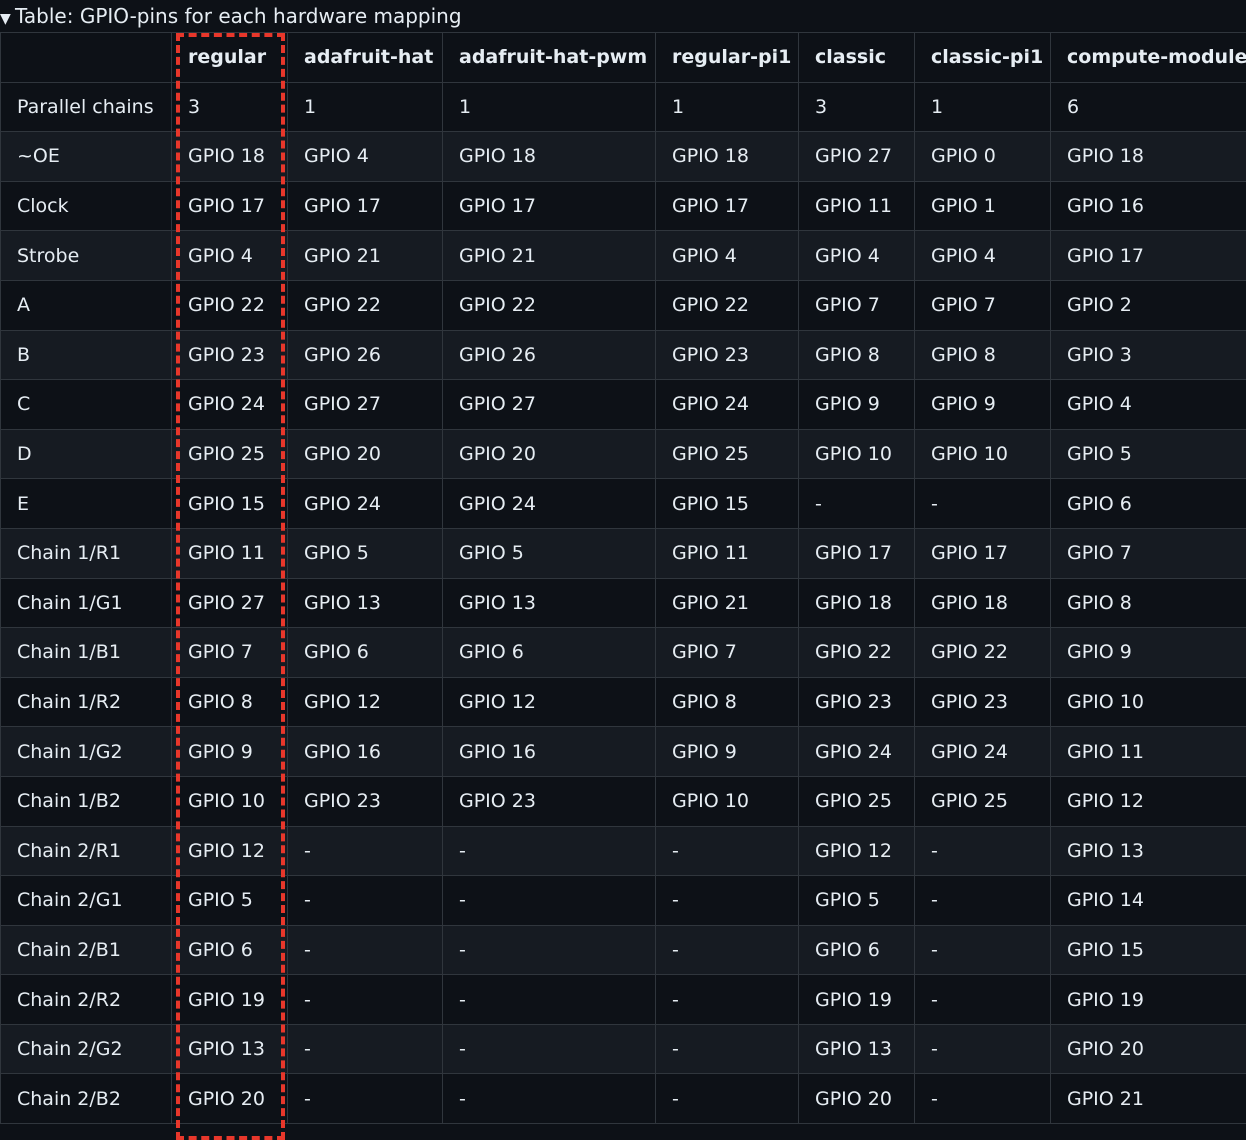  What do you see at coordinates (1148, 58) in the screenshot?
I see `column-header-compute-module: compute-module` at bounding box center [1148, 58].